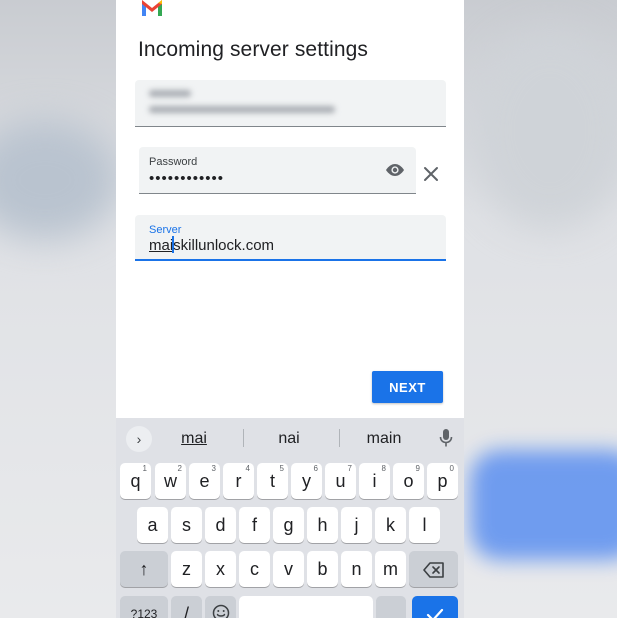 The width and height of the screenshot is (617, 618). What do you see at coordinates (152, 525) in the screenshot?
I see `key-a: a` at bounding box center [152, 525].